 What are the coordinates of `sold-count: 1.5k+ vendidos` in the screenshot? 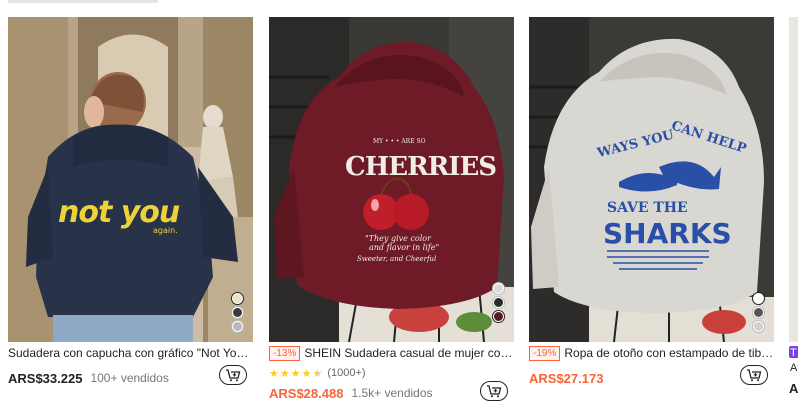 It's located at (392, 393).